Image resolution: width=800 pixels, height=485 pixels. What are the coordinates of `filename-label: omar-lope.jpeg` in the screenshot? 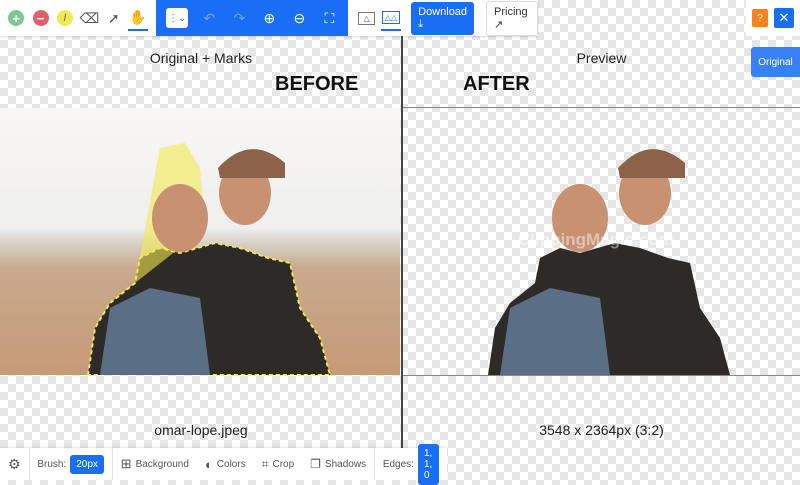 It's located at (201, 430).